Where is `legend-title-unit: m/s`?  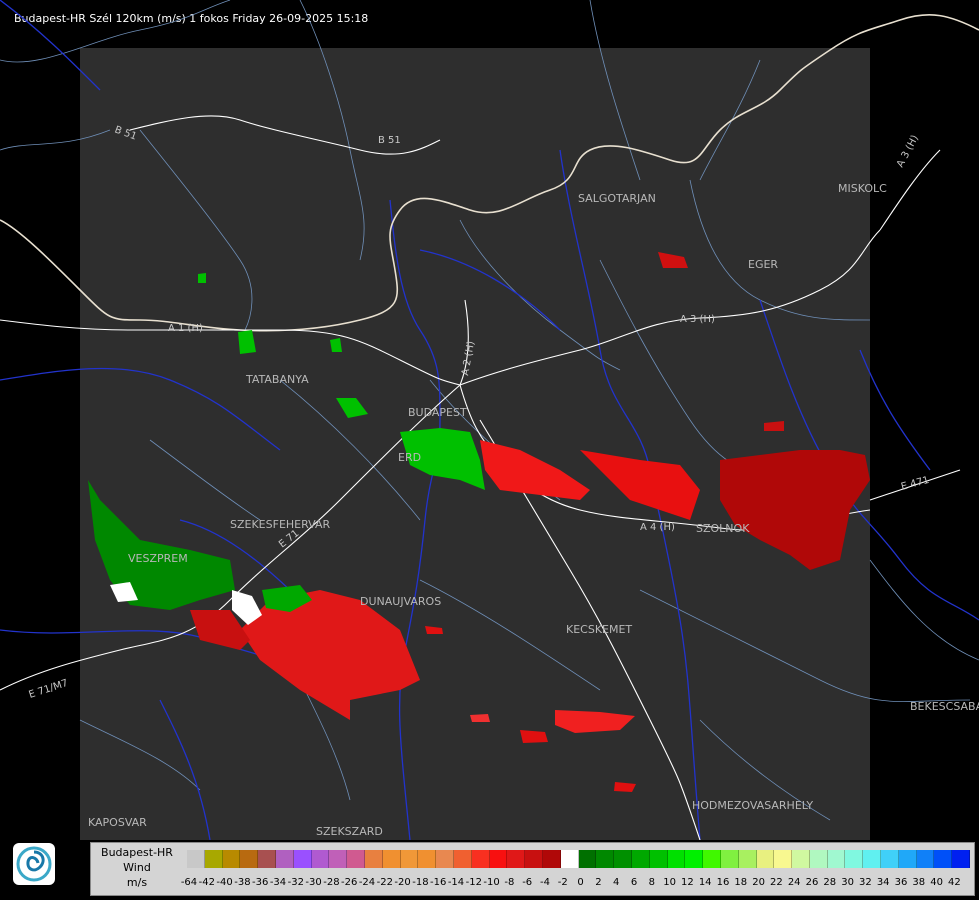
legend-title-unit: m/s is located at coordinates (137, 882).